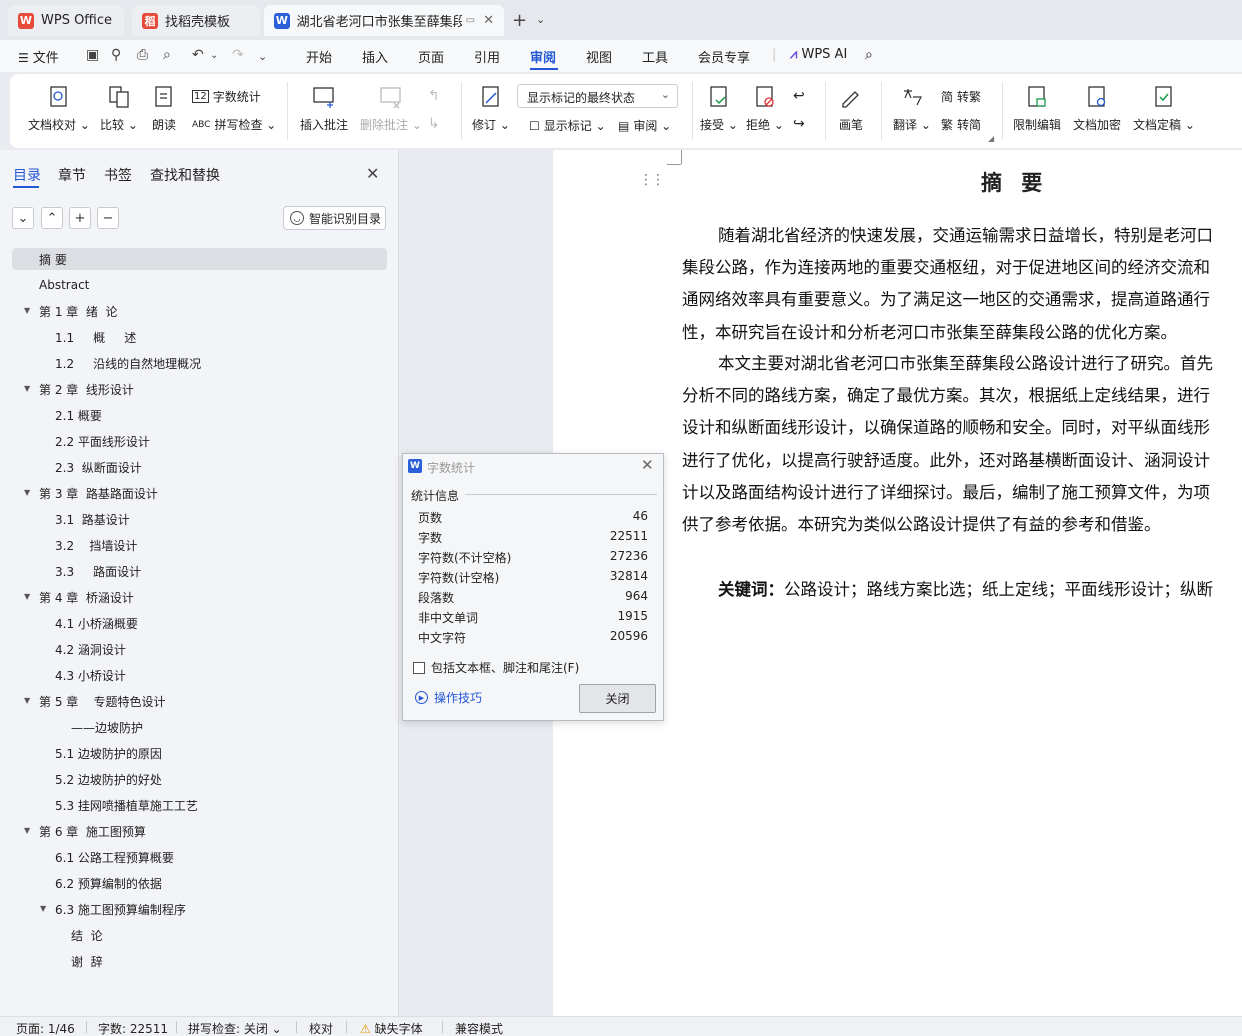 The height and width of the screenshot is (1036, 1242). I want to click on menu-start: 开始, so click(319, 56).